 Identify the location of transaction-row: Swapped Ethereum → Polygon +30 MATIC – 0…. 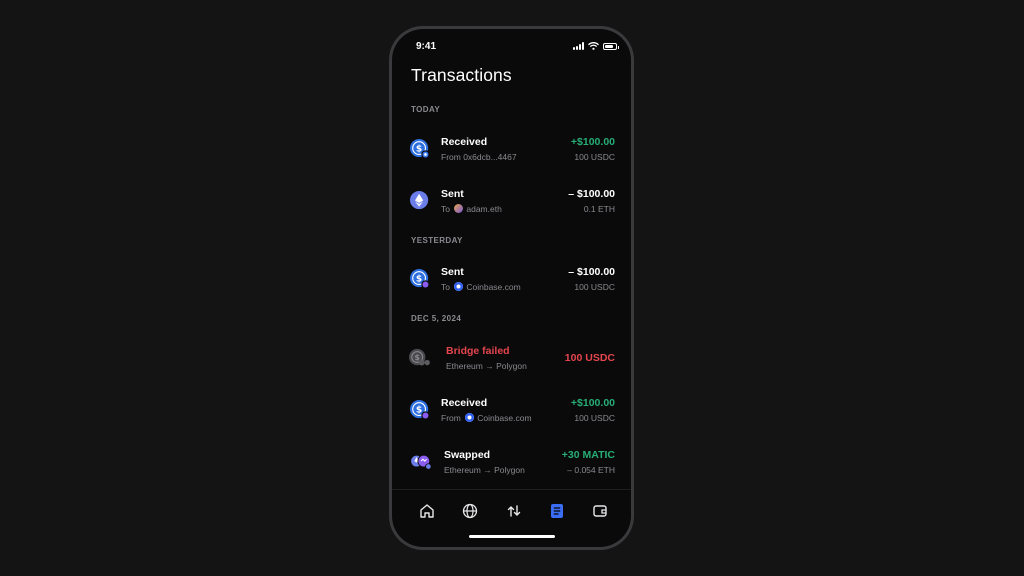
(511, 464).